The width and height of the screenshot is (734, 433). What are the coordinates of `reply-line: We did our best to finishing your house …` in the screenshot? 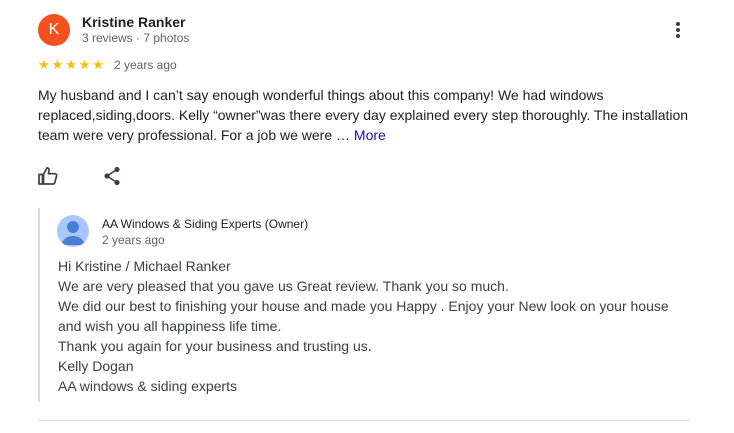 It's located at (363, 316).